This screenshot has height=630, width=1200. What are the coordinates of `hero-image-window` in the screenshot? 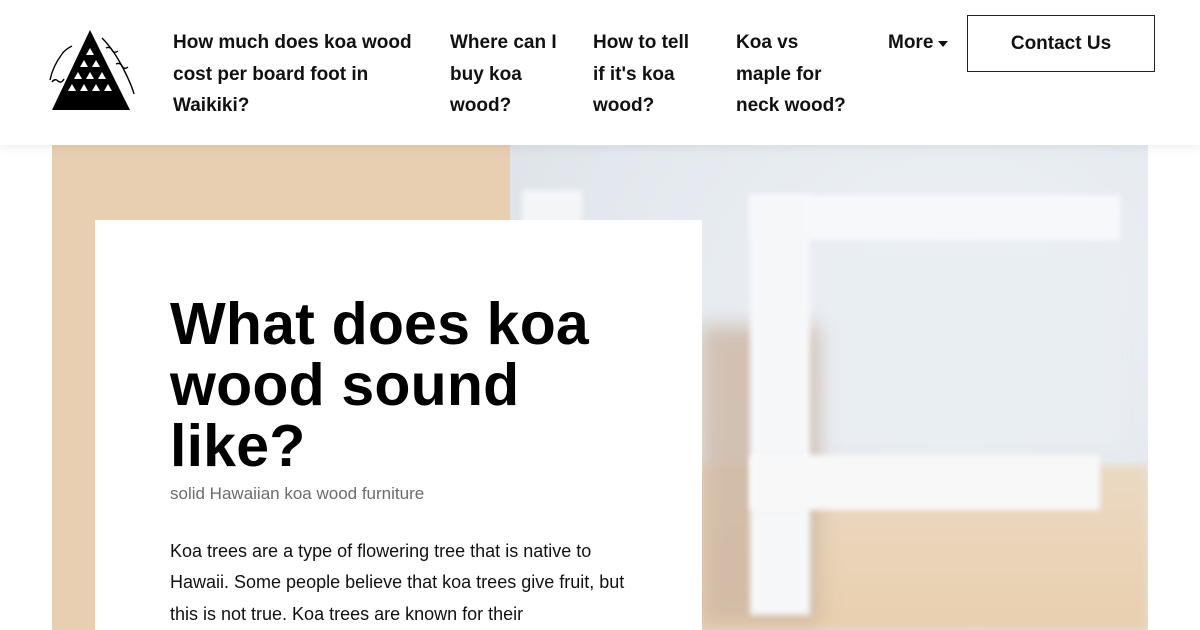 It's located at (970, 345).